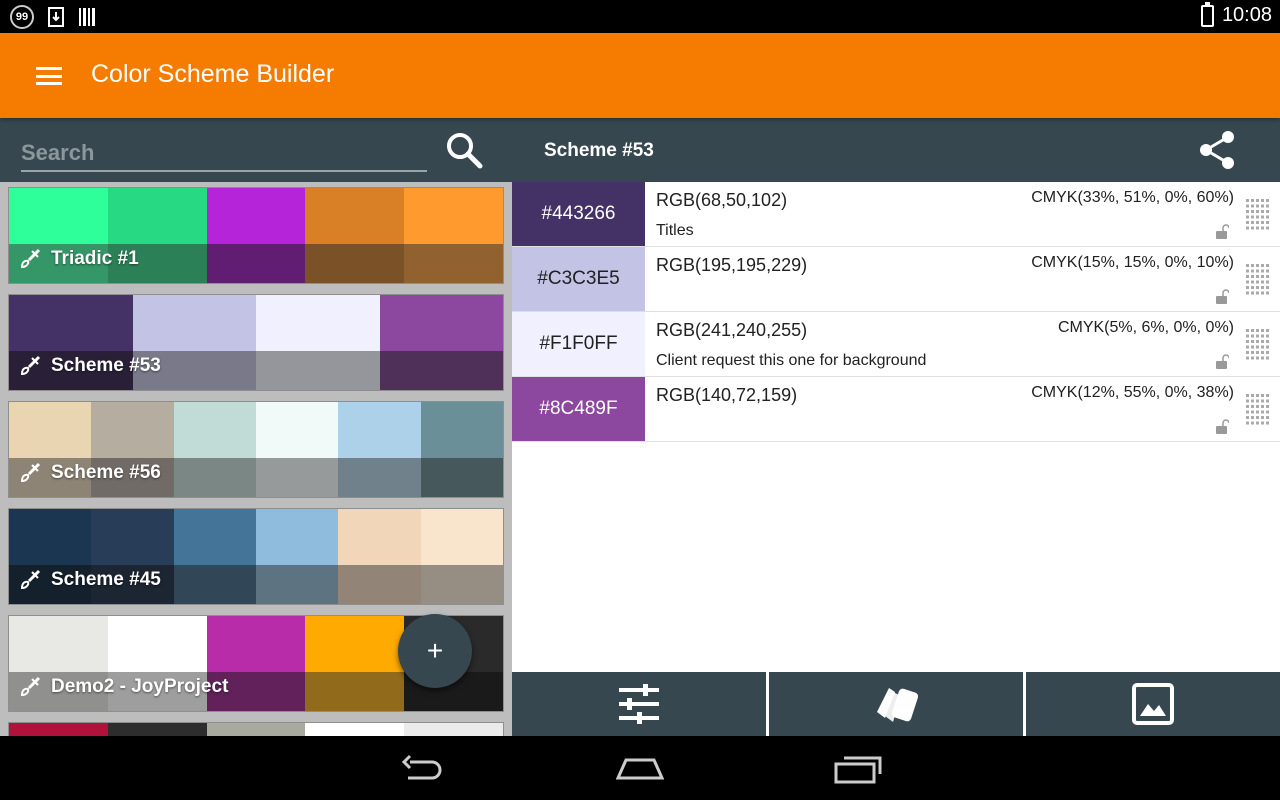  I want to click on adjust-button, so click(639, 704).